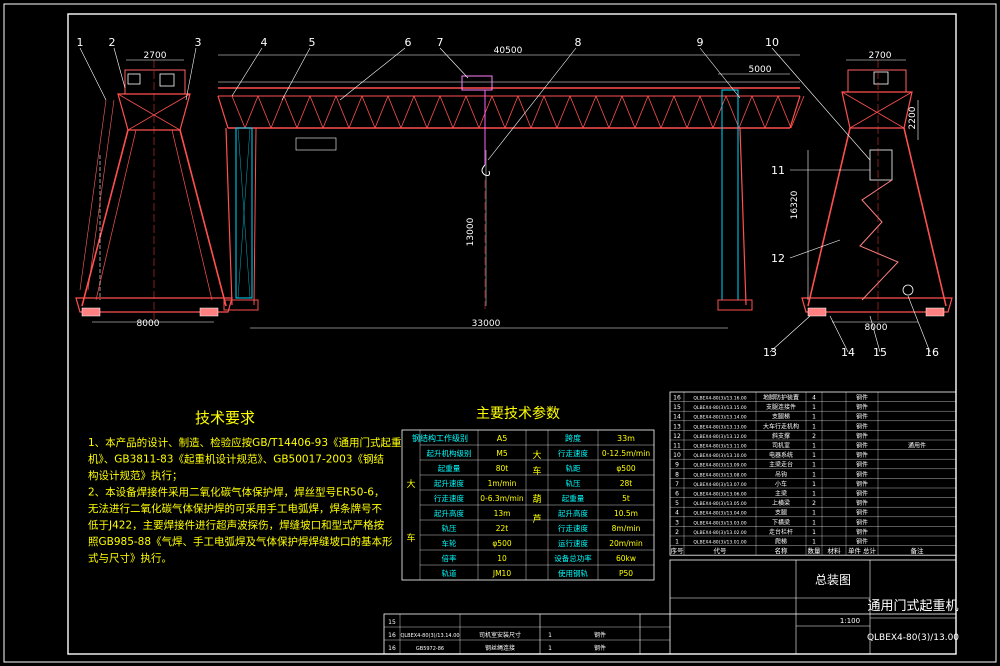 This screenshot has height=666, width=1000. Describe the element at coordinates (913, 638) in the screenshot. I see `drawing-number: QLBEX4-80(3)/13.00` at that location.